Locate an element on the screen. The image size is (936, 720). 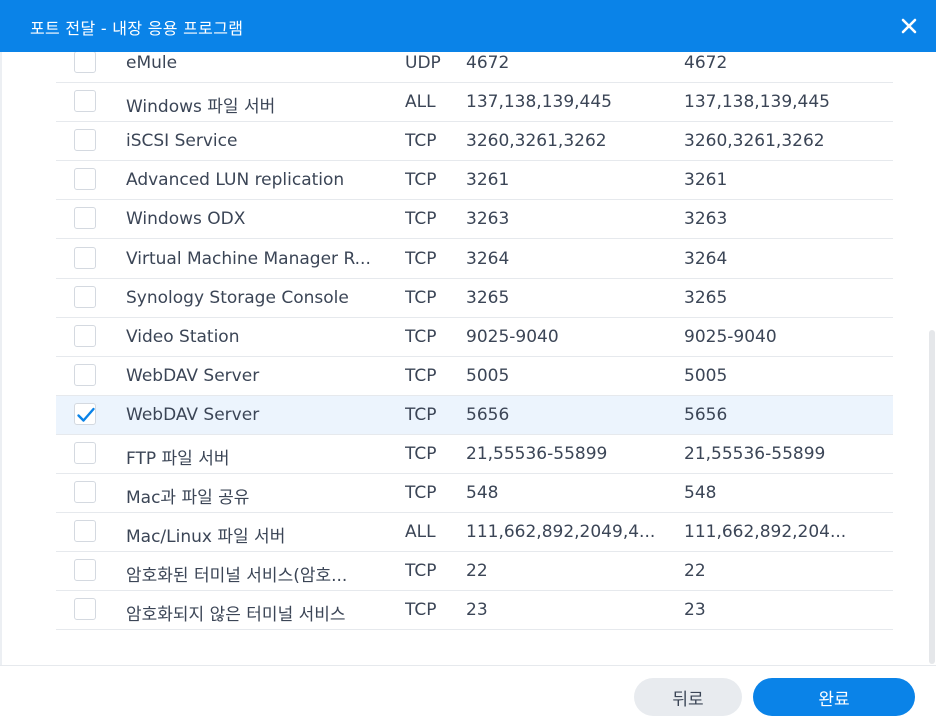
dialog-title: 포트 전달 - 내장 응용 프로그램 is located at coordinates (137, 28).